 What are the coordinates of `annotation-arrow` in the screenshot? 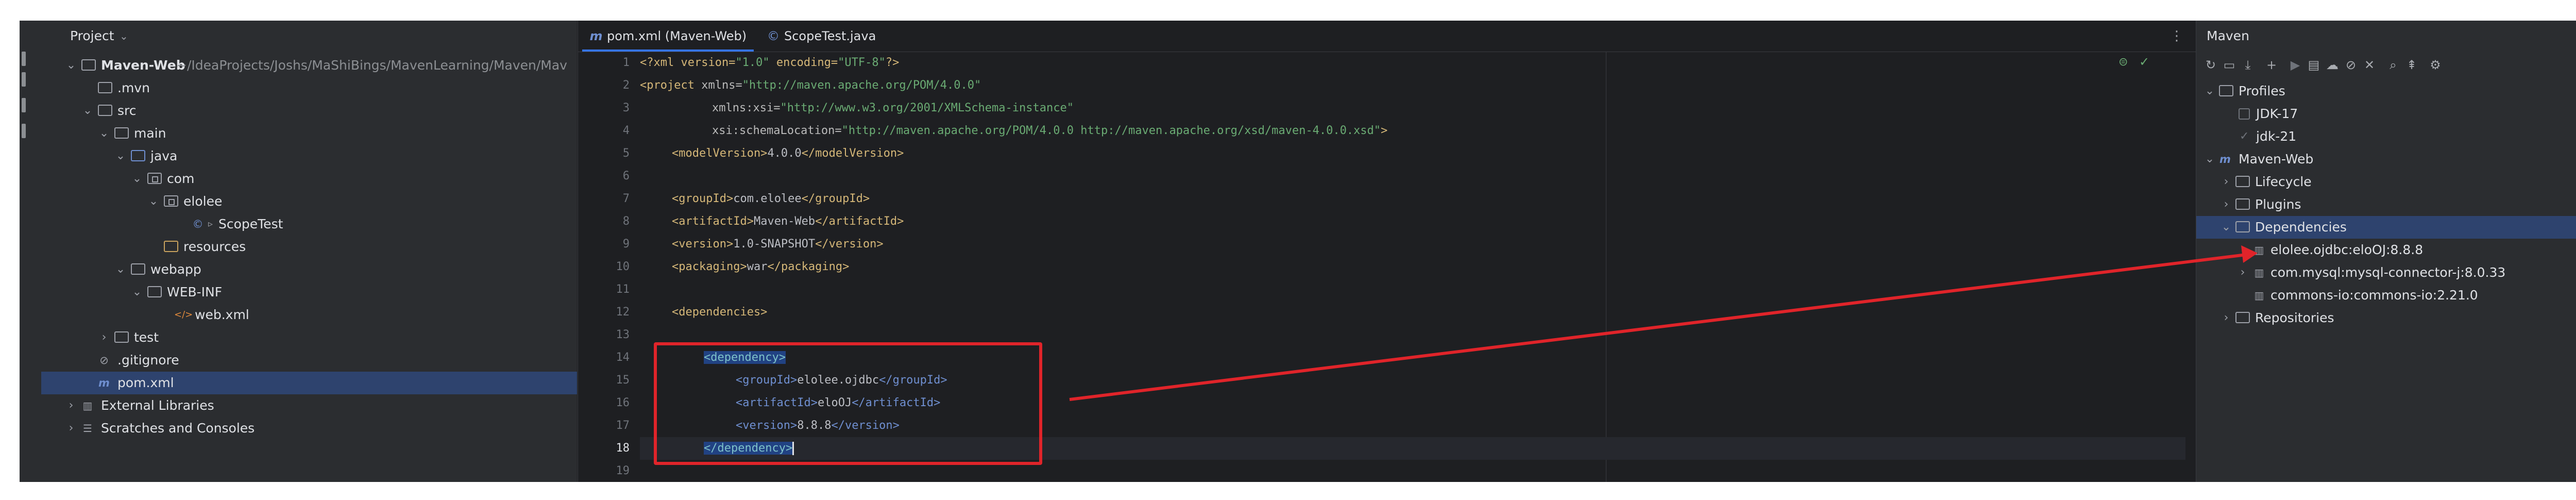 It's located at (1663, 323).